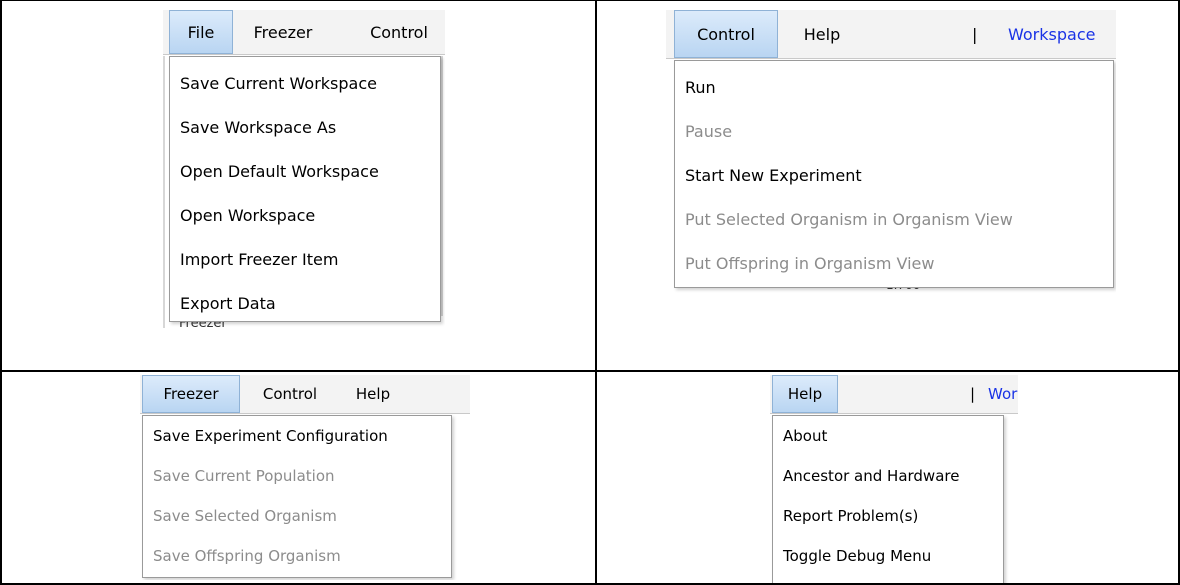 Image resolution: width=1180 pixels, height=585 pixels. I want to click on menu-item-save-experiment-configuration: Save Experiment Configuration, so click(297, 436).